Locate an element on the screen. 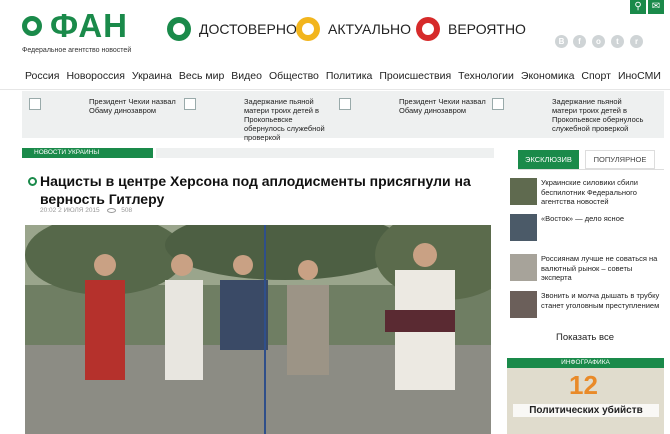 The height and width of the screenshot is (434, 670). eye-icon is located at coordinates (112, 210).